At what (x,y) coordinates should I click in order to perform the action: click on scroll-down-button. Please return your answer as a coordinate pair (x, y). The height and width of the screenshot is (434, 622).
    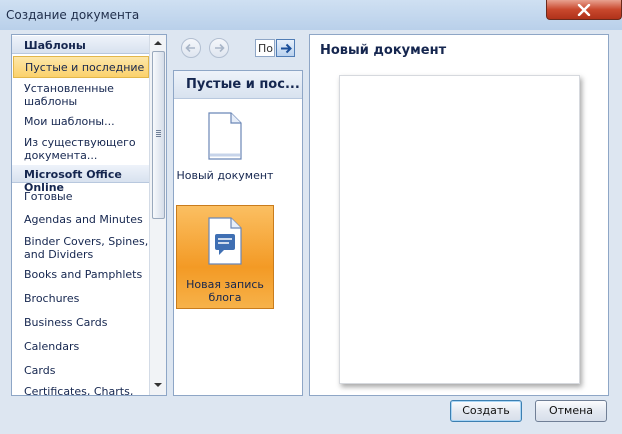
    Looking at the image, I should click on (158, 385).